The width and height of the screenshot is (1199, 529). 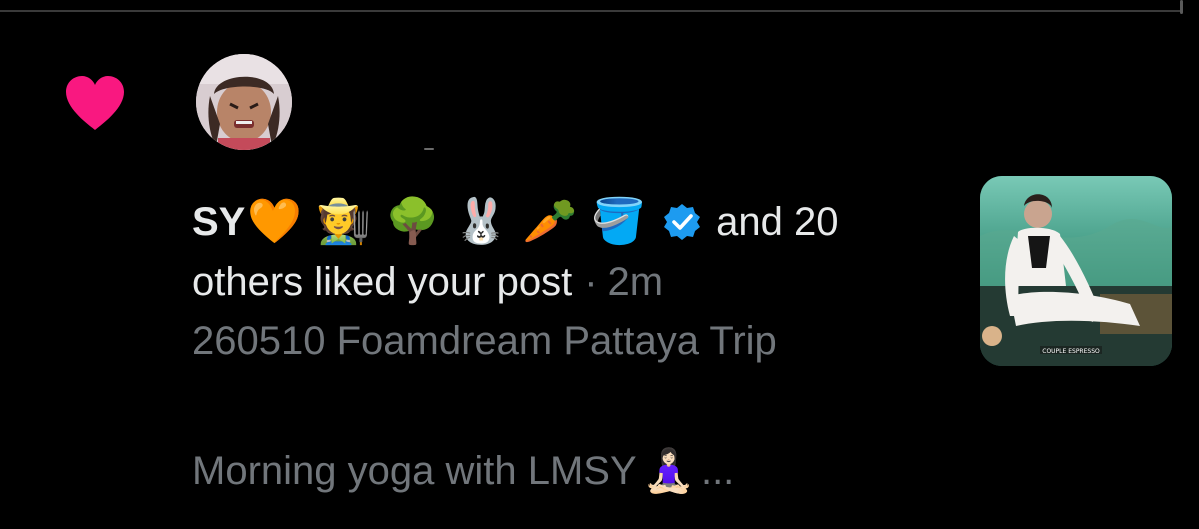 I want to click on scrollbar, so click(x=1181, y=7).